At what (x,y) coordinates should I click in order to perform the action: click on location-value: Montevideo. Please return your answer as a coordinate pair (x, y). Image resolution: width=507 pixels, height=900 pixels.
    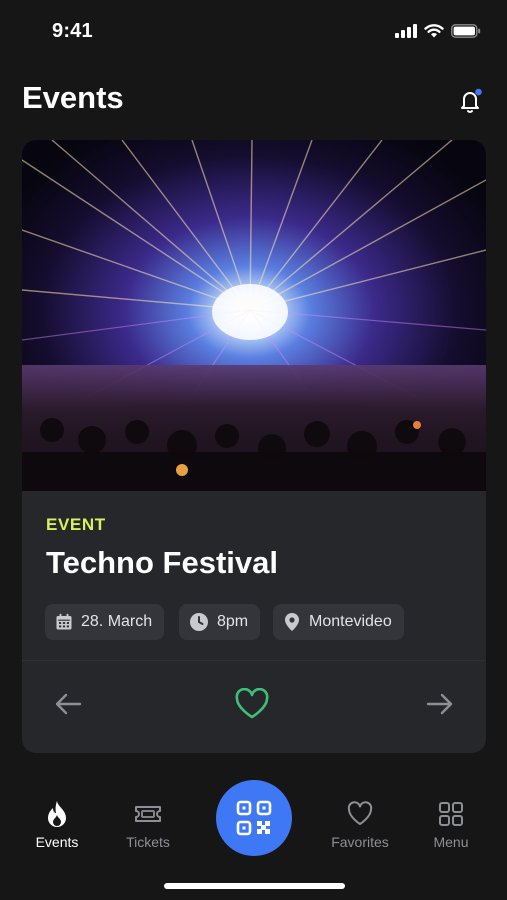
    Looking at the image, I should click on (350, 621).